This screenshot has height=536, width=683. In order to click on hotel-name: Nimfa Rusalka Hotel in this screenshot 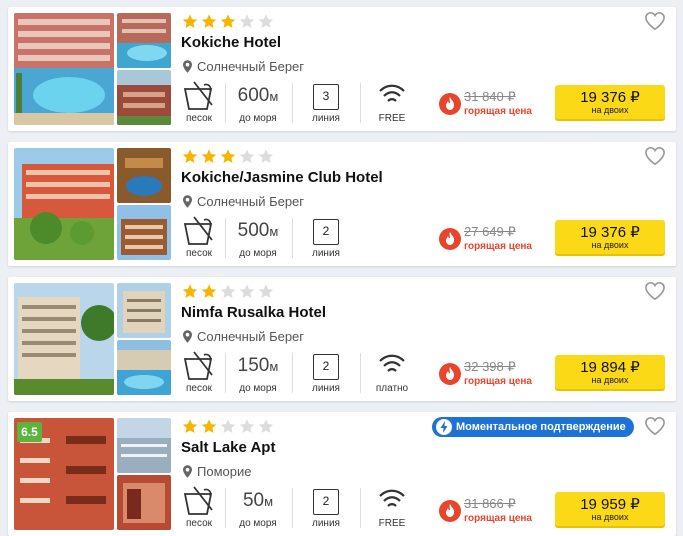, I will do `click(253, 312)`.